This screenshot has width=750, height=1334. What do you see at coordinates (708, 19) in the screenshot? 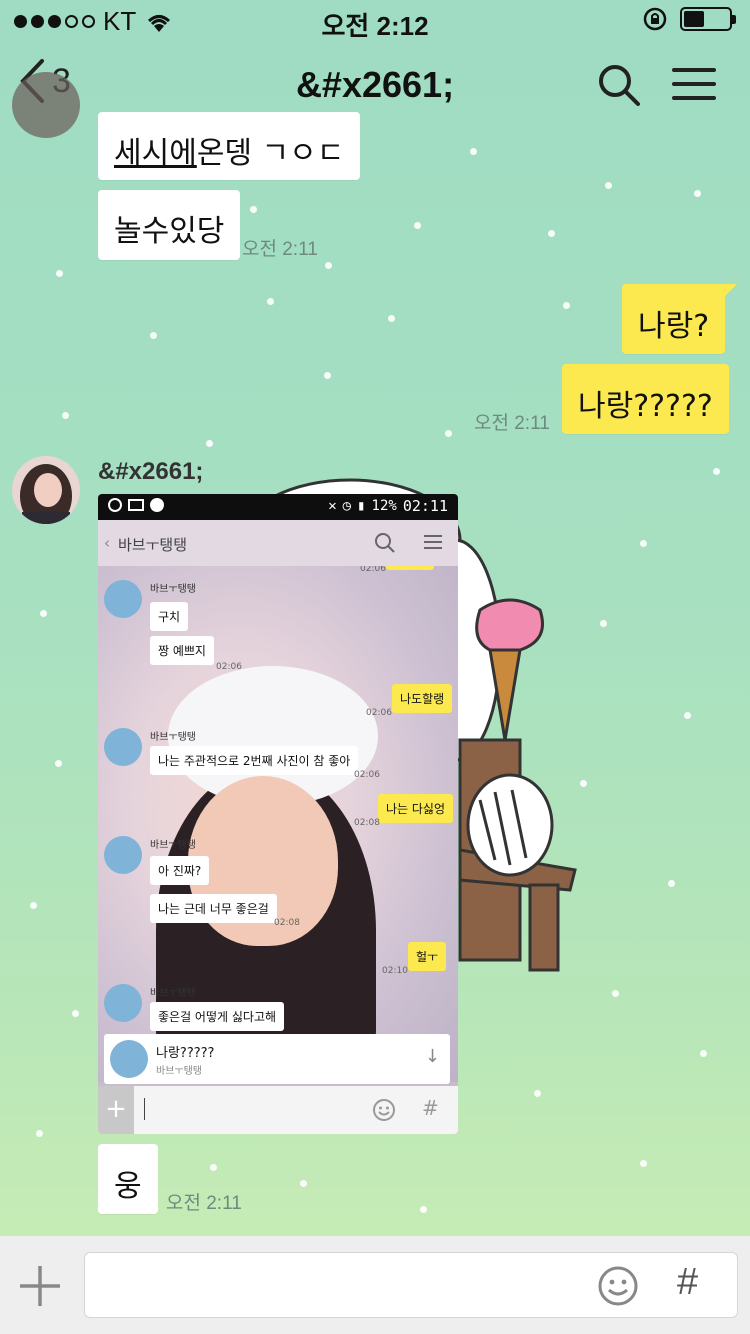
I see `battery-icon` at bounding box center [708, 19].